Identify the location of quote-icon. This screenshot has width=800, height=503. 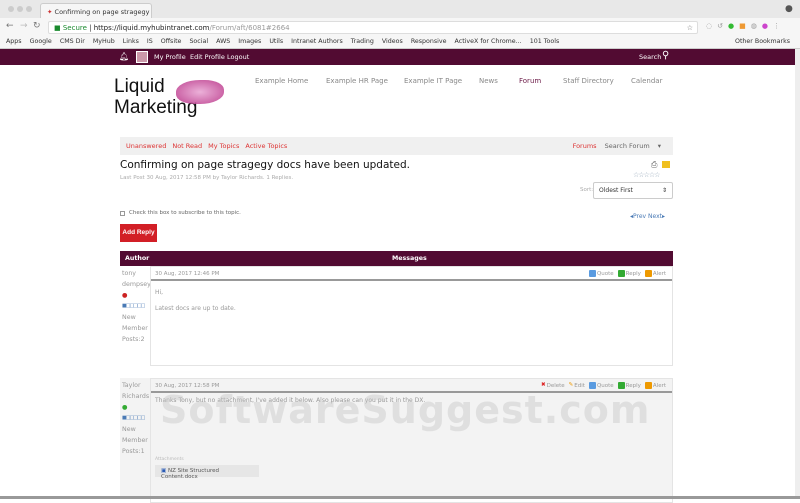
(592, 273).